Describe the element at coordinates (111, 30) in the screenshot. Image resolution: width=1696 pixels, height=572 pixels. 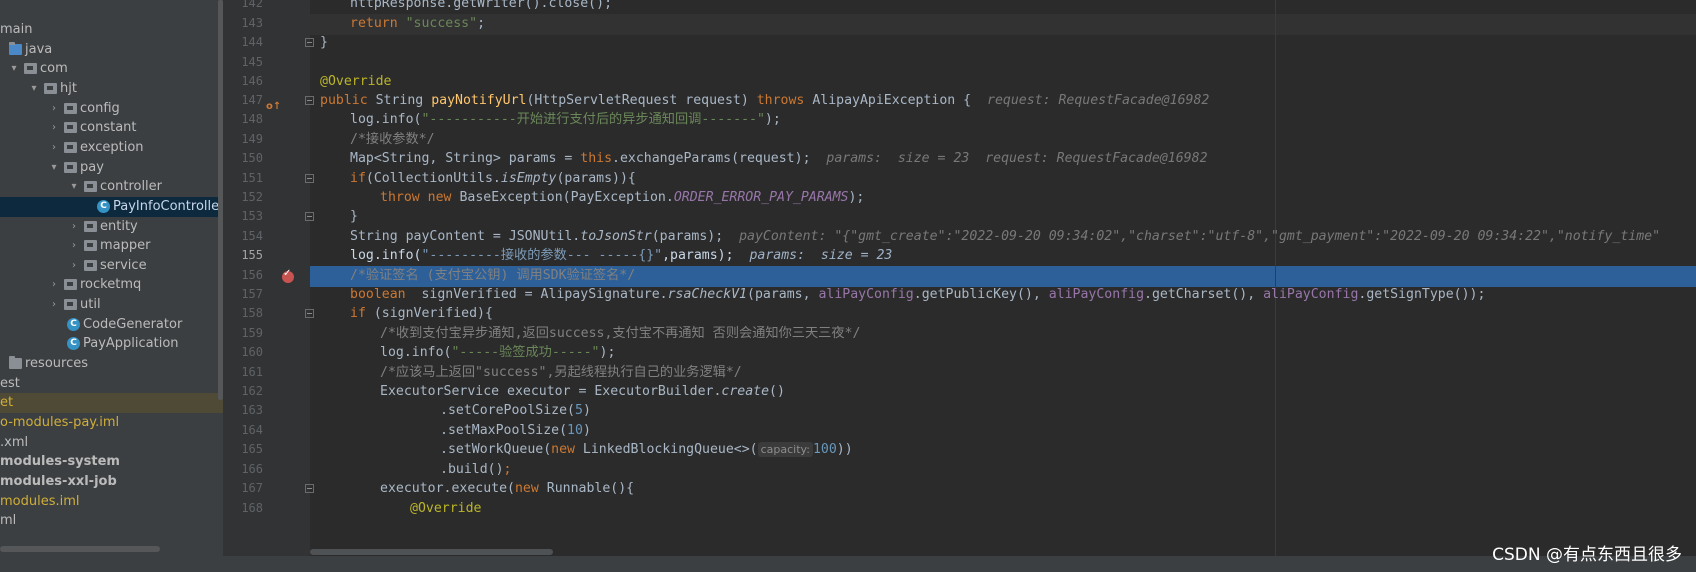
I see `tree-item: main` at that location.